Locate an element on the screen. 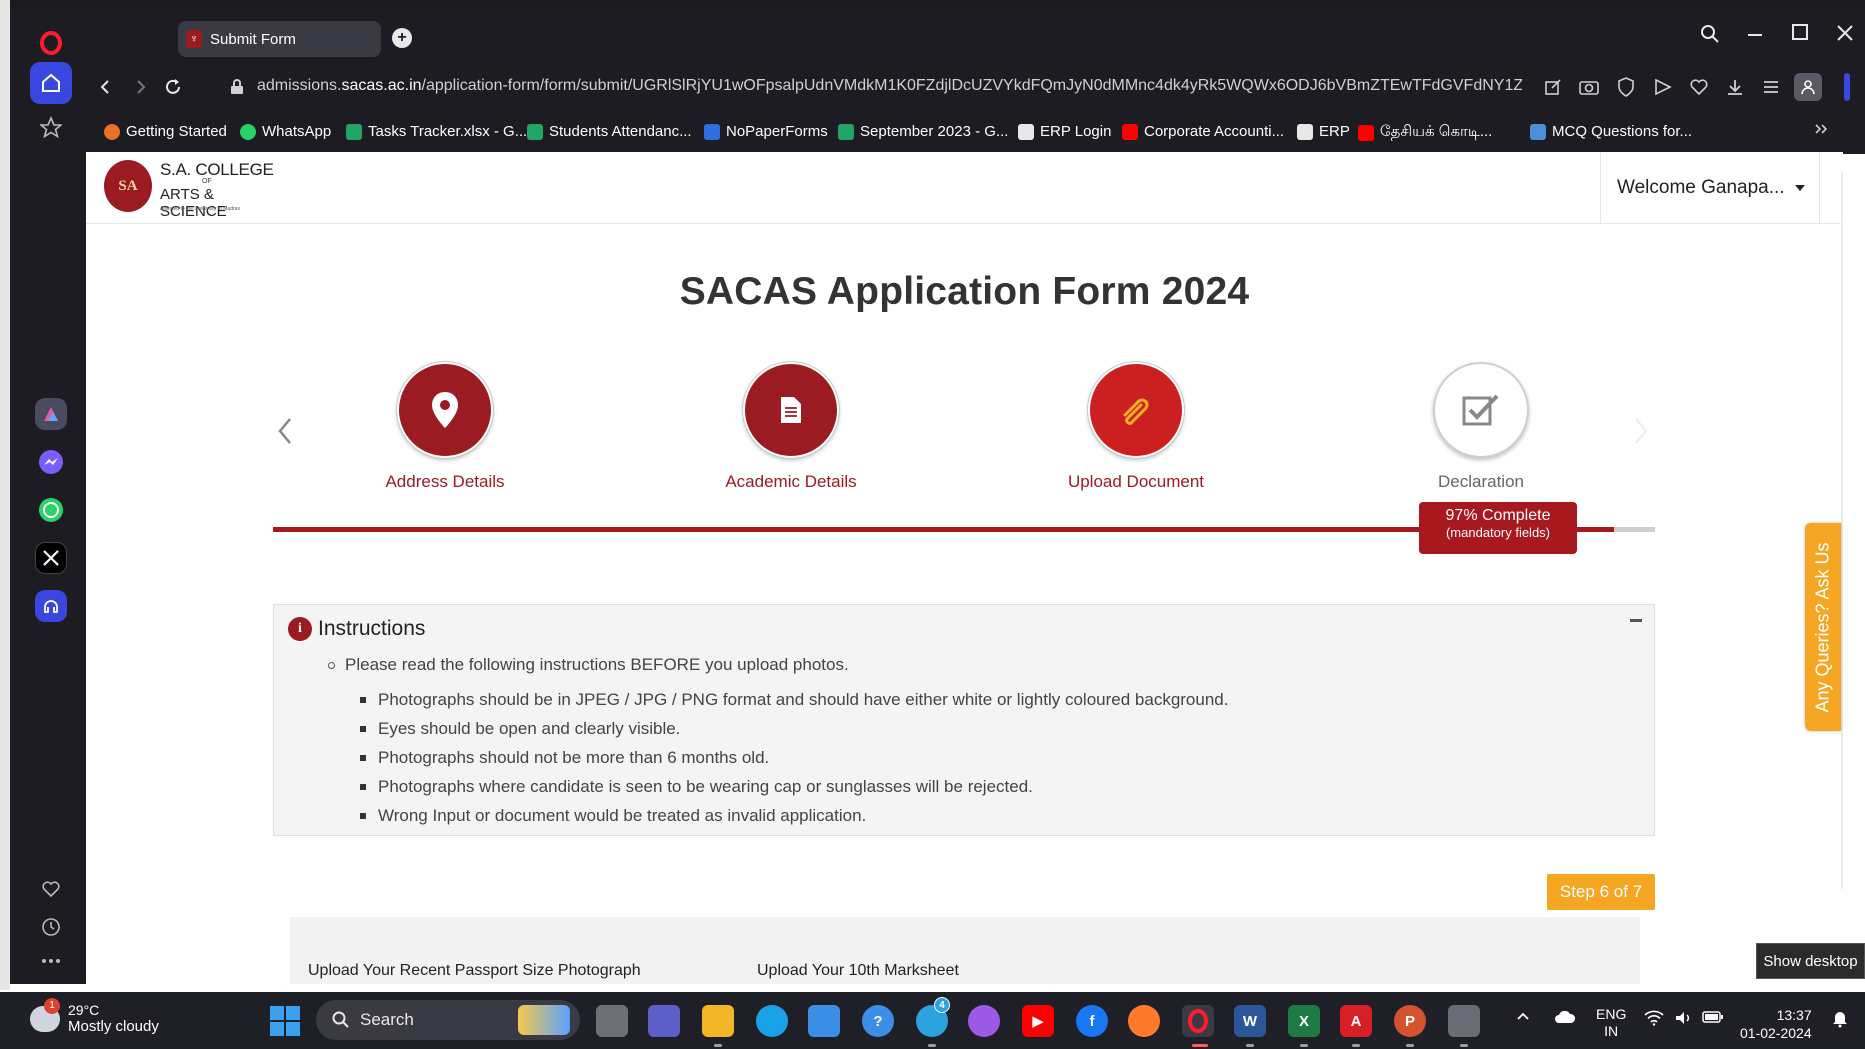  sidebar-toggle is located at coordinates (1847, 87).